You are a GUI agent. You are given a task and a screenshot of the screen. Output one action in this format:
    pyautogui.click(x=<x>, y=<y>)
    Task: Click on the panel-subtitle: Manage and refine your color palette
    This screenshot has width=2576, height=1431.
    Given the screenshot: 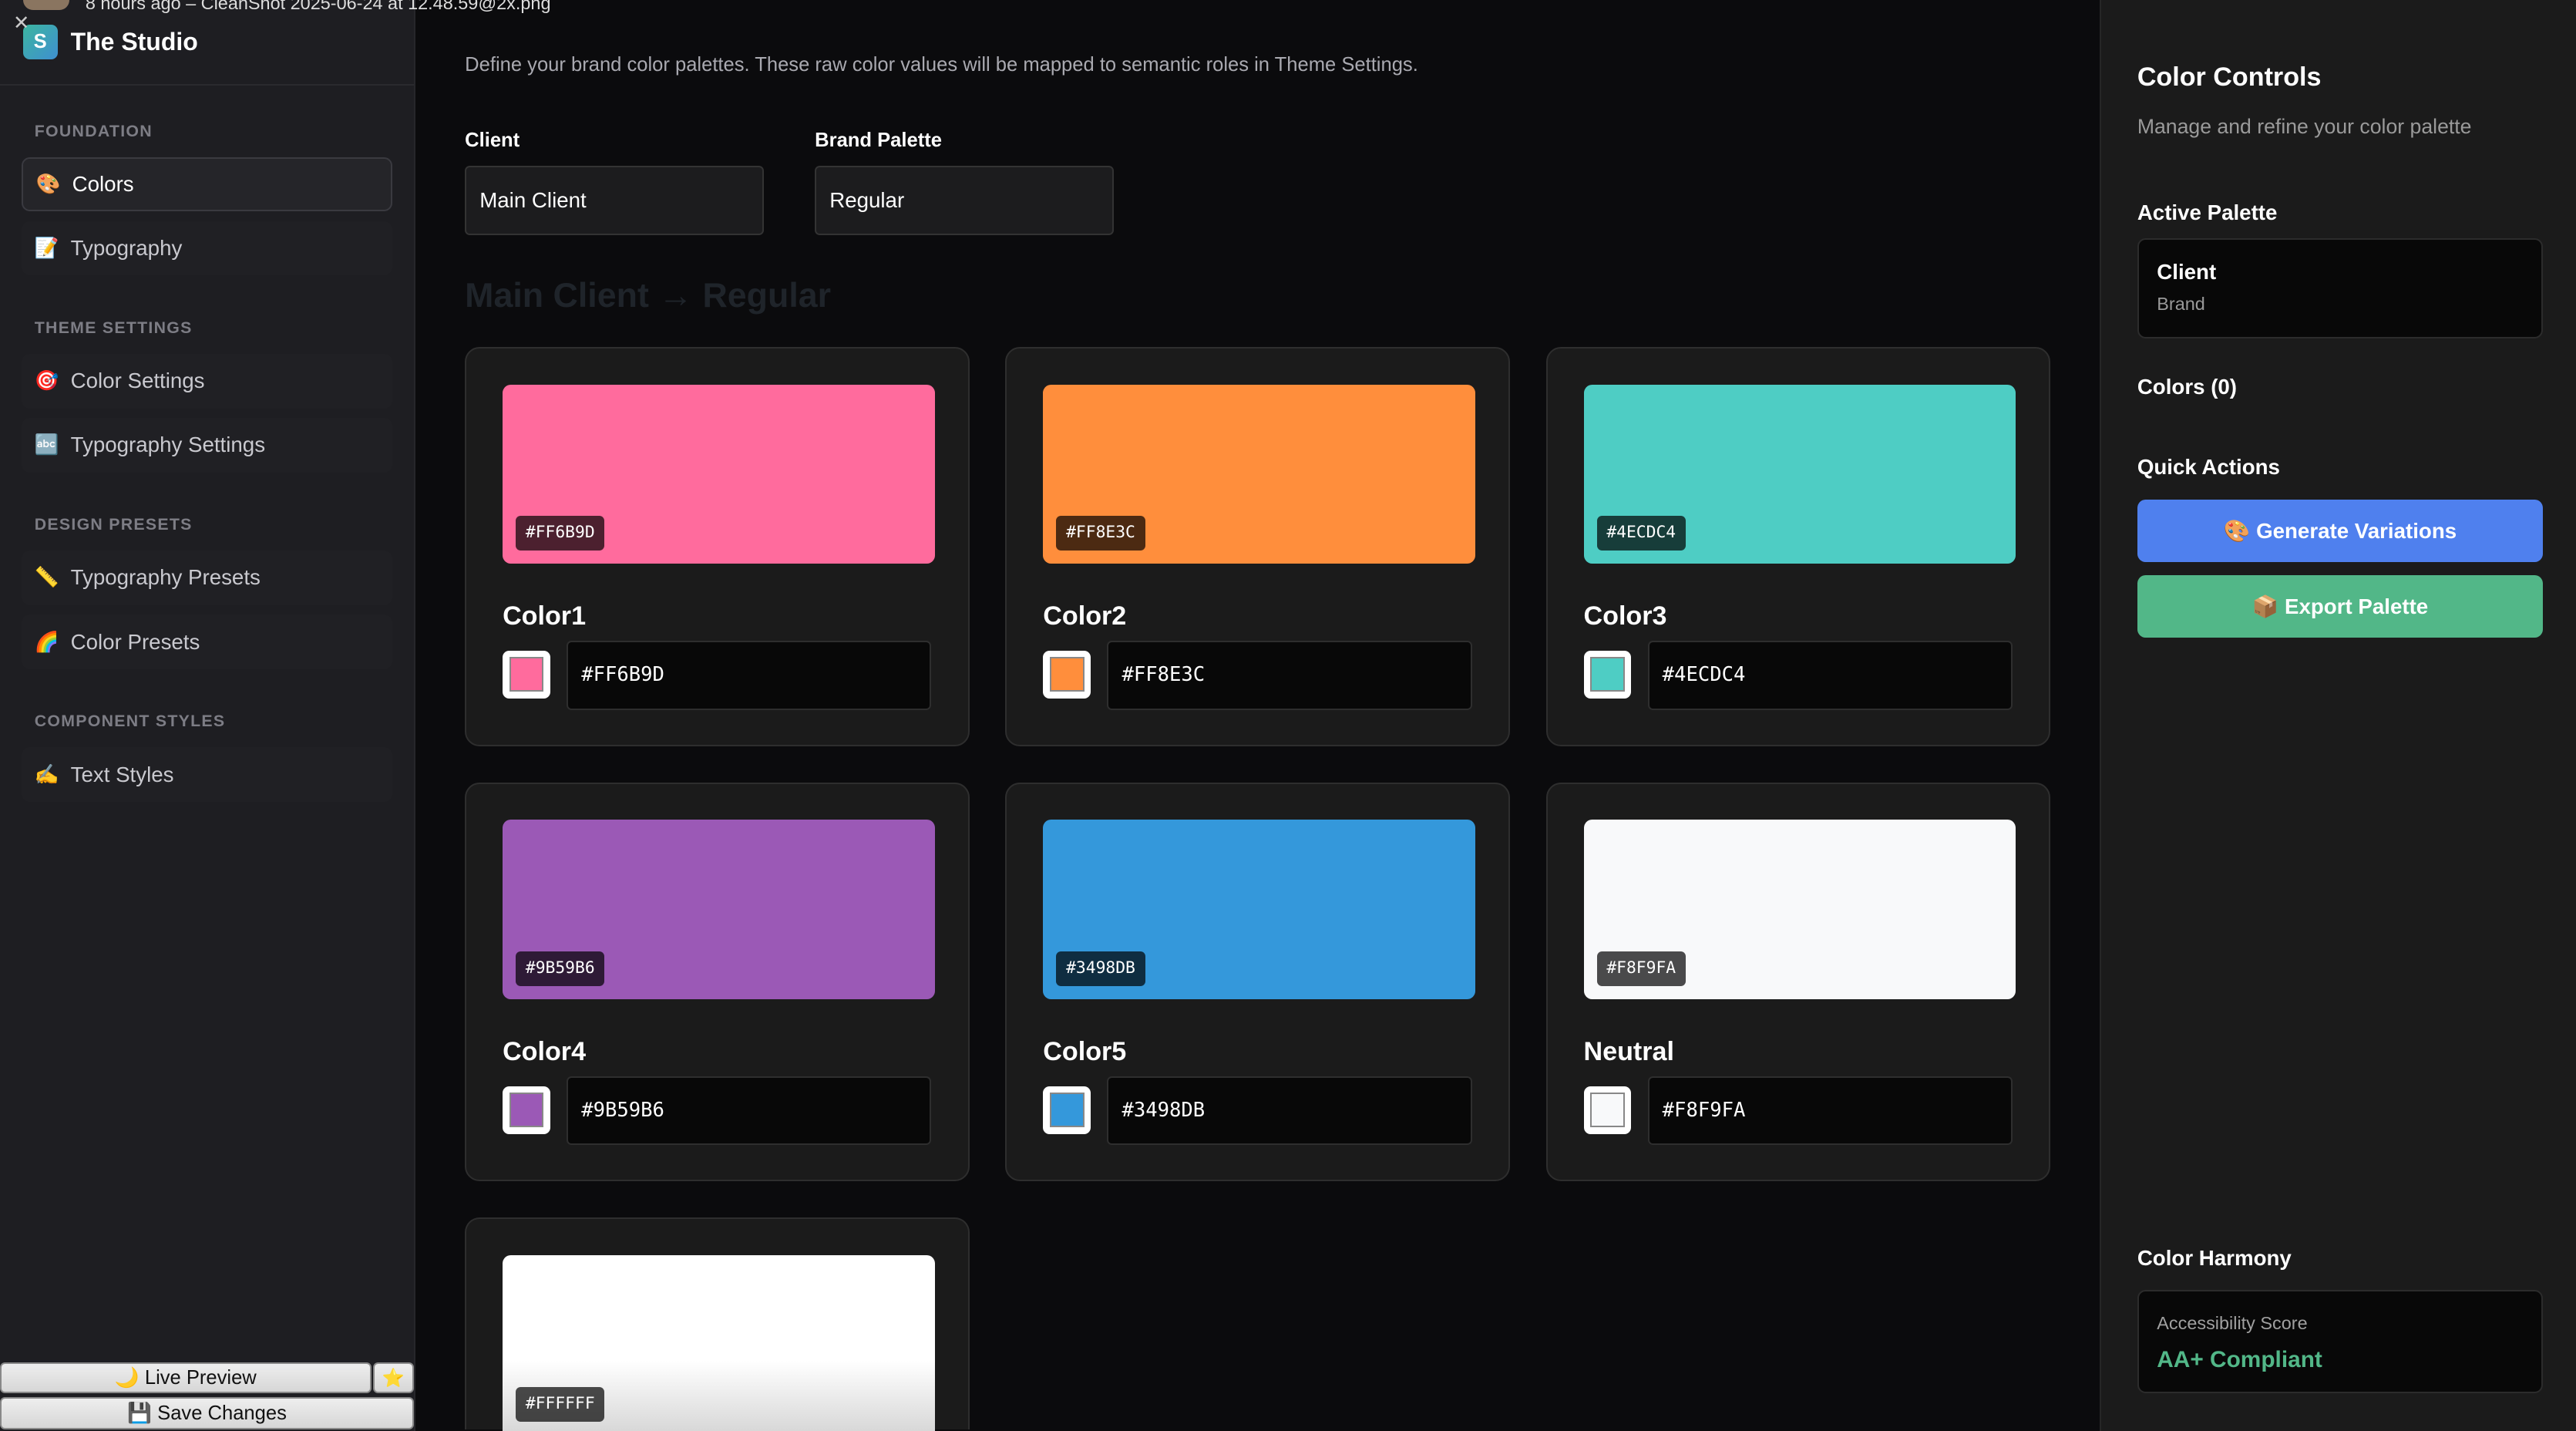 What is the action you would take?
    pyautogui.click(x=2304, y=127)
    